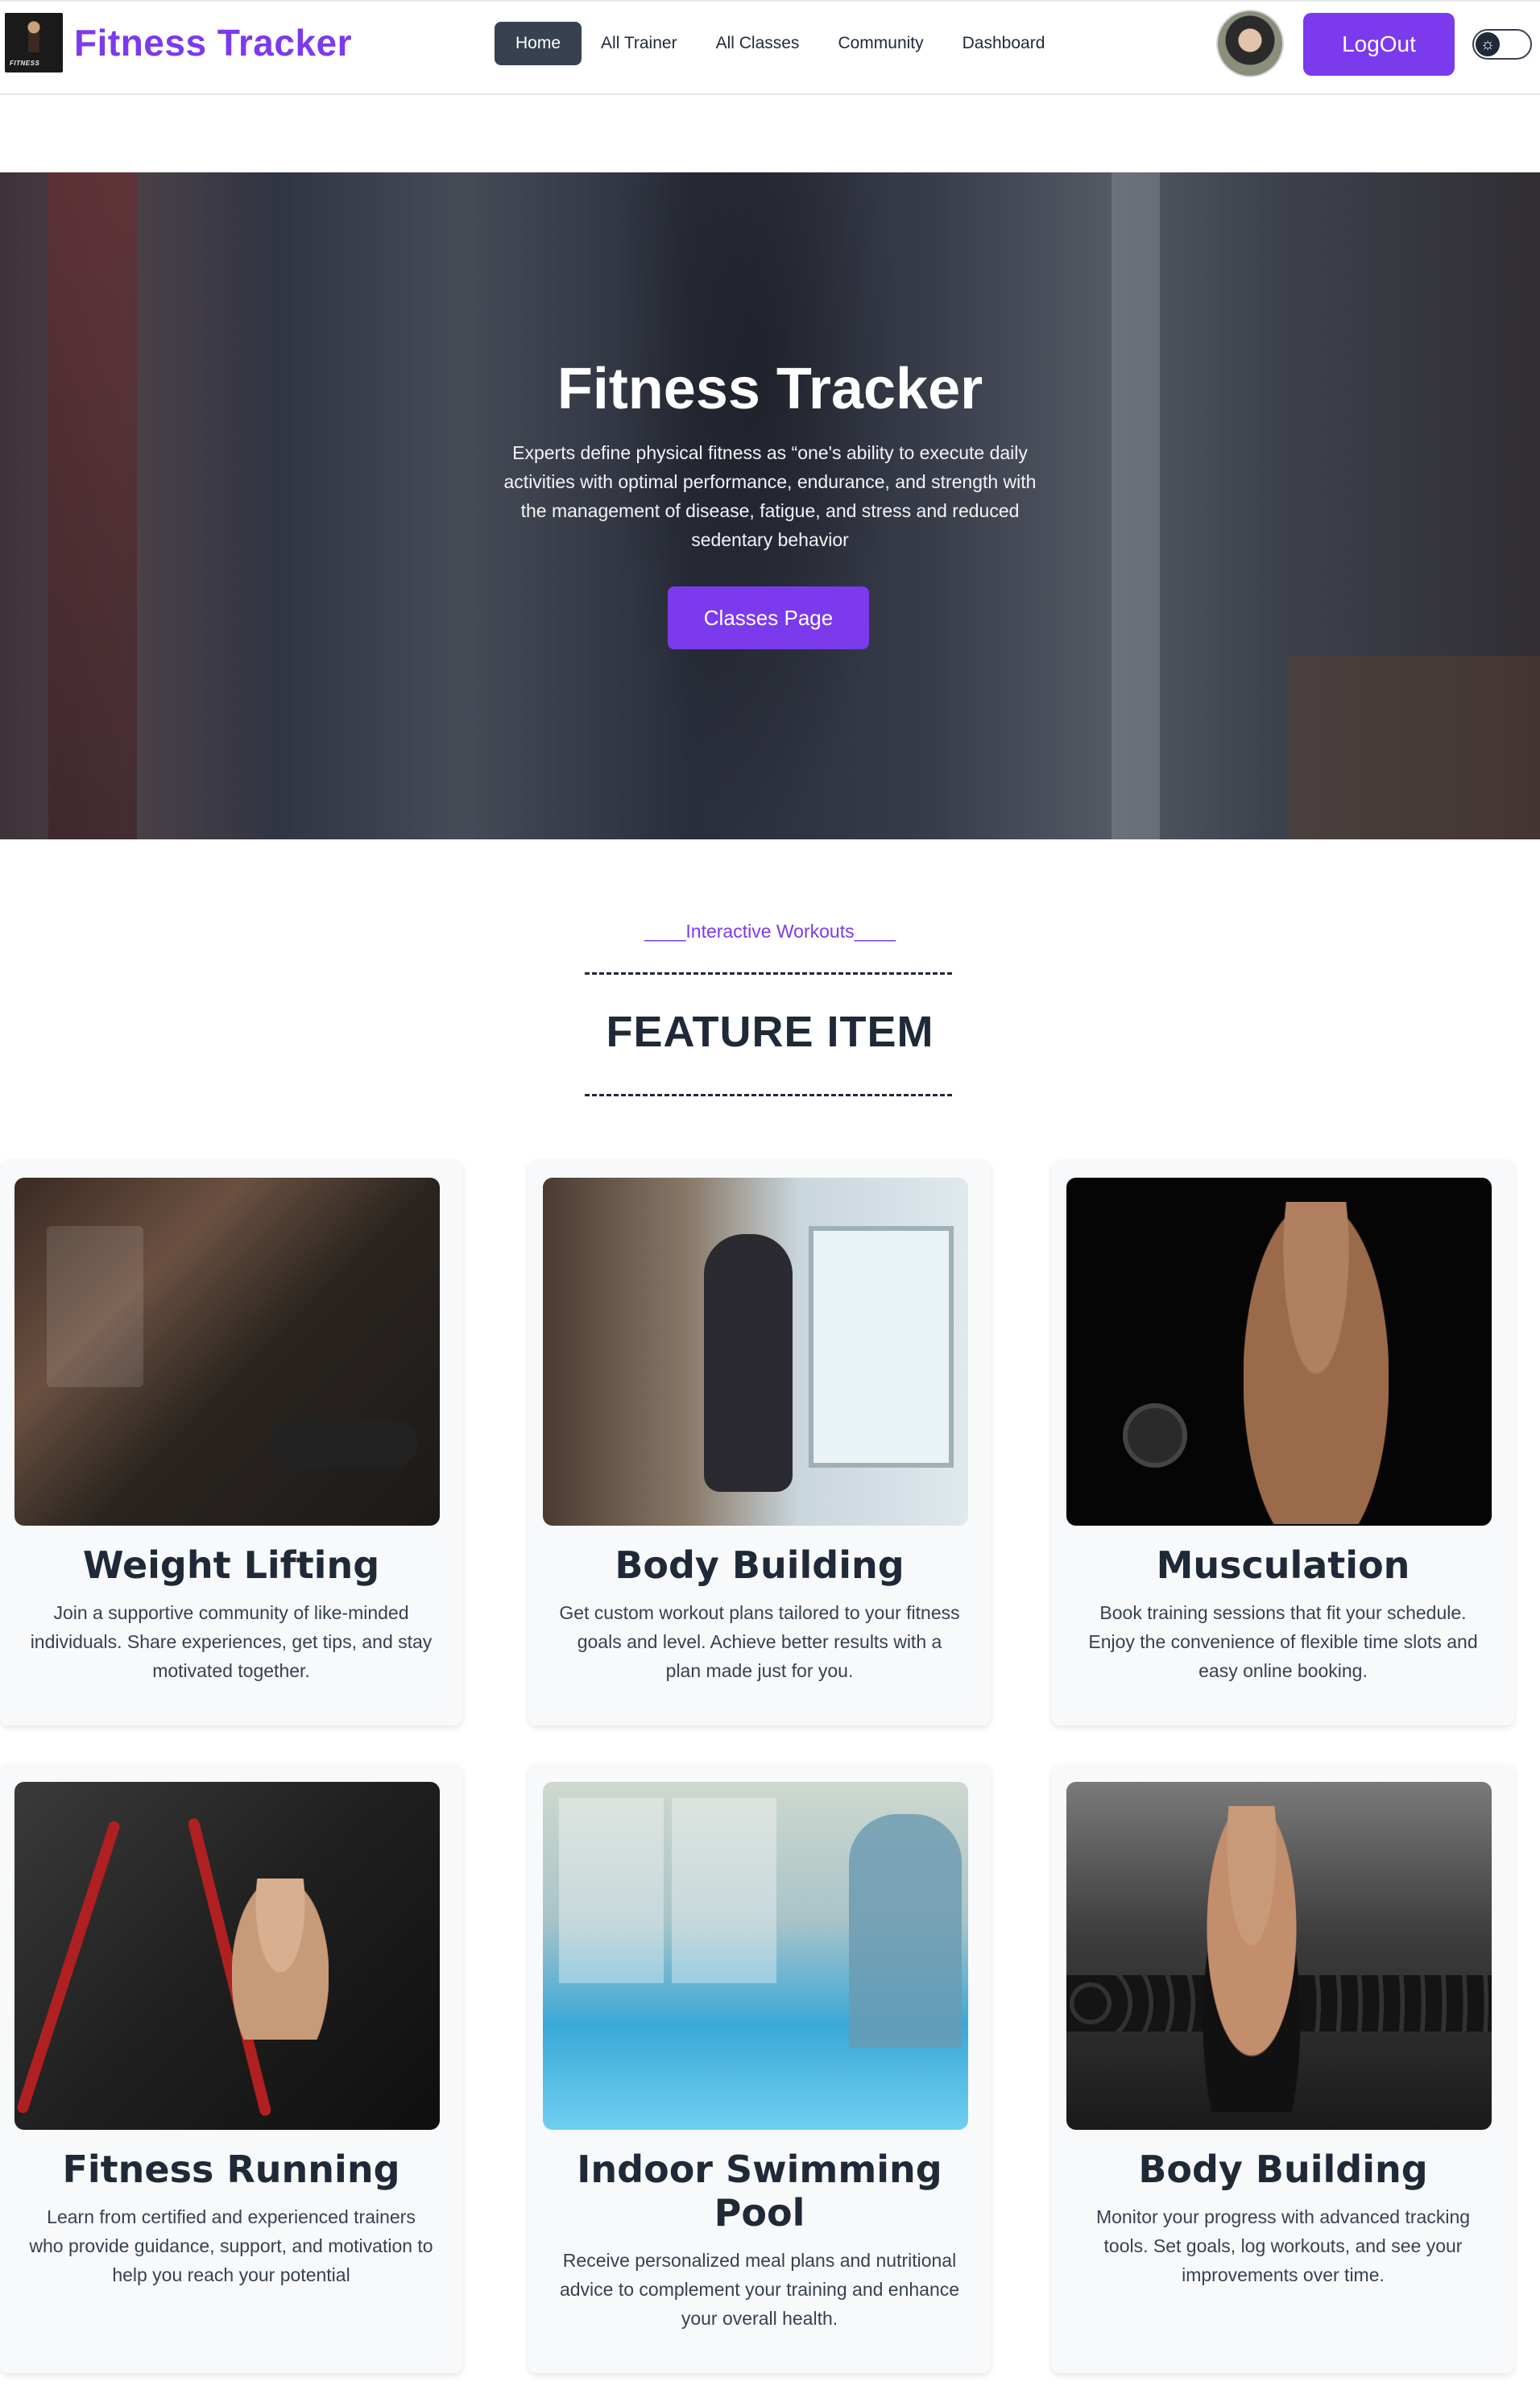  I want to click on brand-title: Fitness Tracker, so click(213, 42).